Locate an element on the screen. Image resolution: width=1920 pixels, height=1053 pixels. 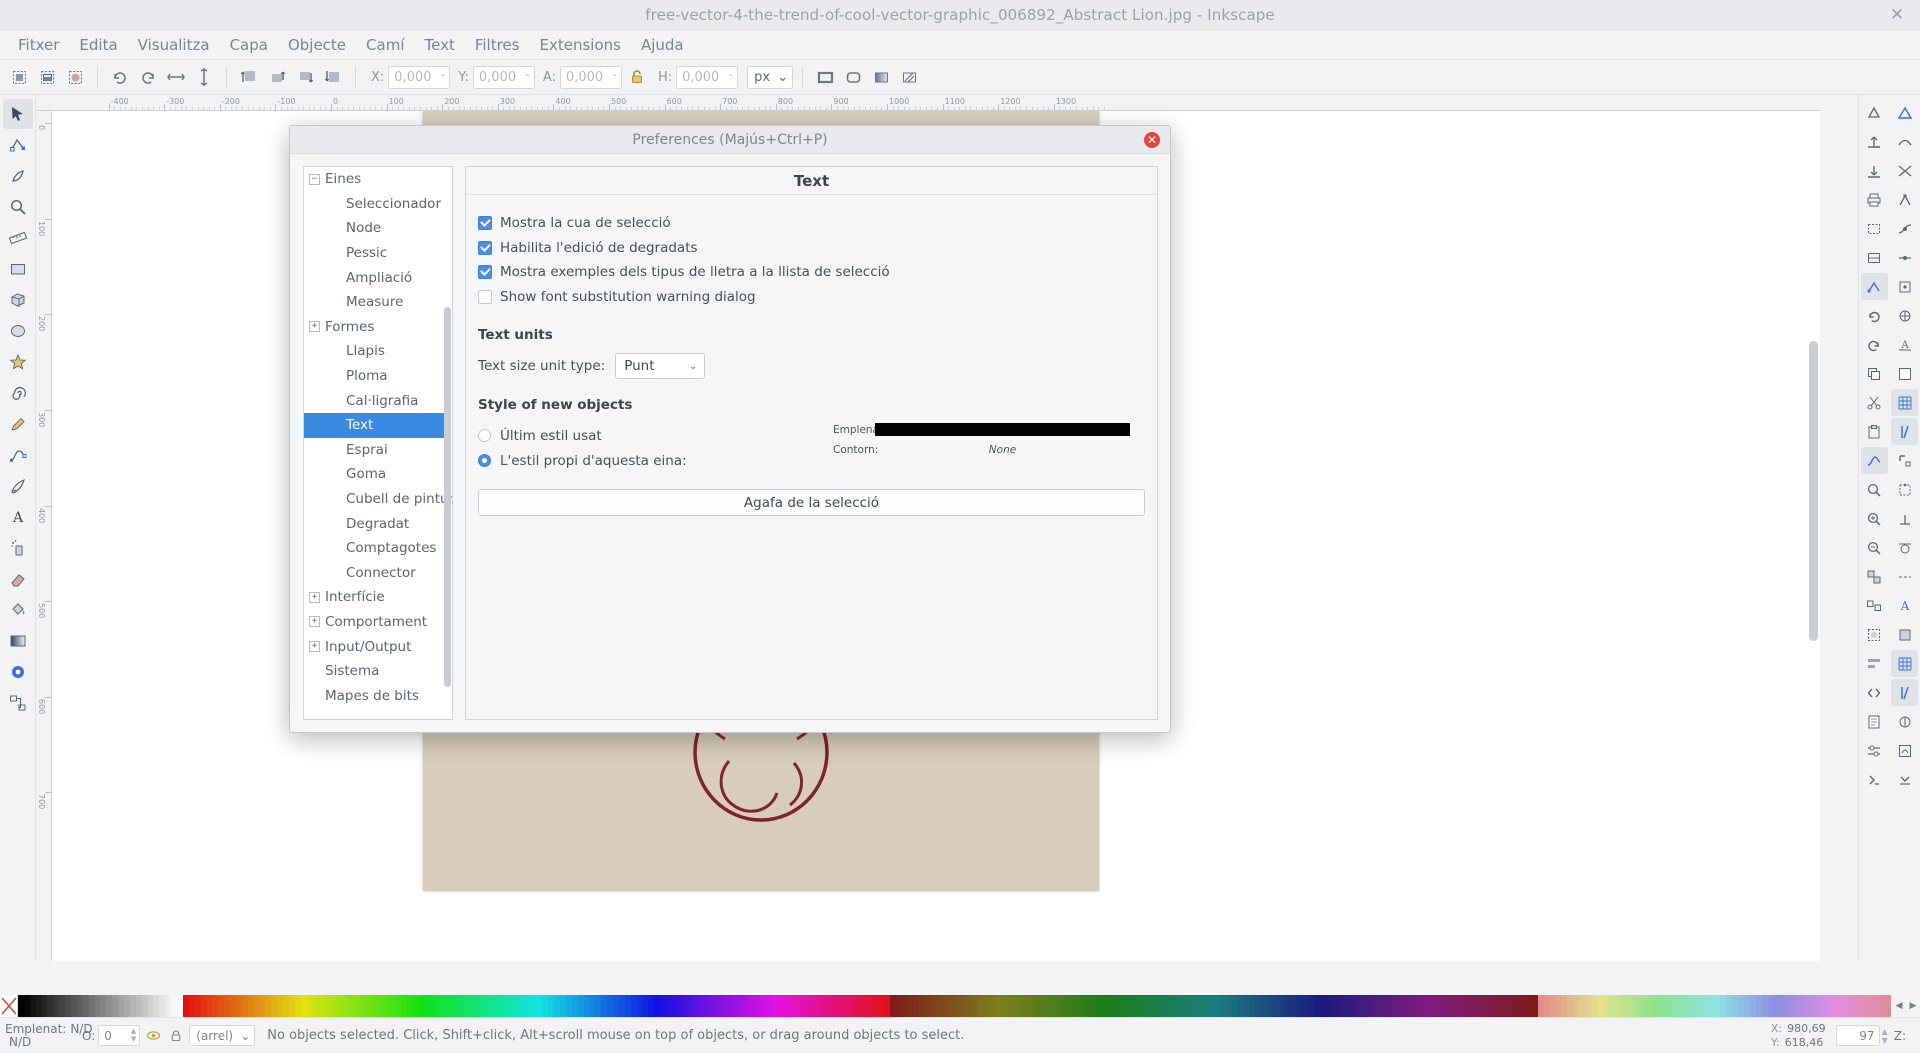
tree-item-text: Text is located at coordinates (375, 425).